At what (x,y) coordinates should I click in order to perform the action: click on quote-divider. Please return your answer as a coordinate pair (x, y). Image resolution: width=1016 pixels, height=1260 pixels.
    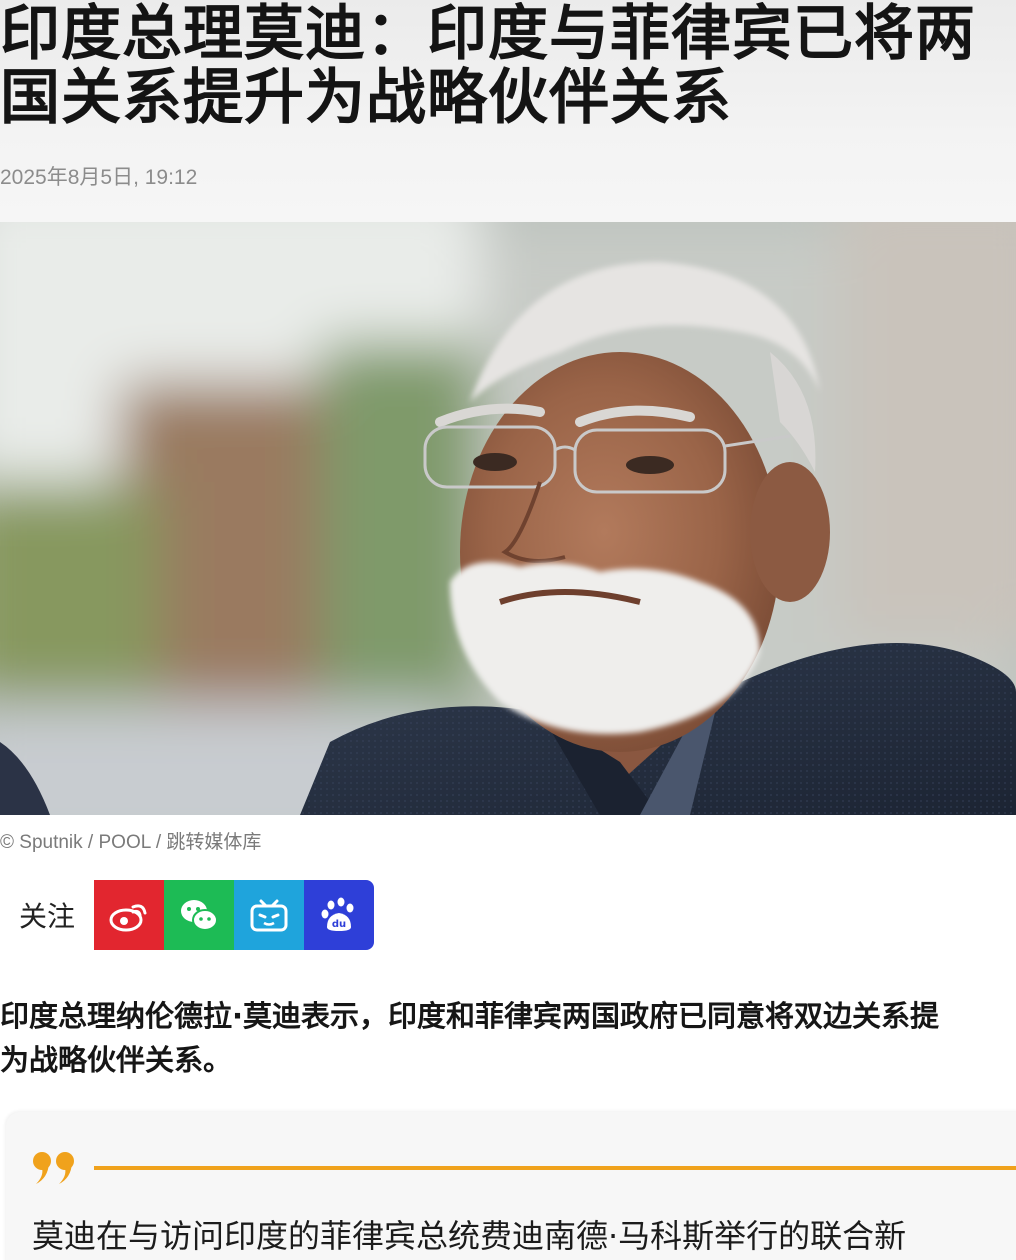
    Looking at the image, I should click on (555, 1168).